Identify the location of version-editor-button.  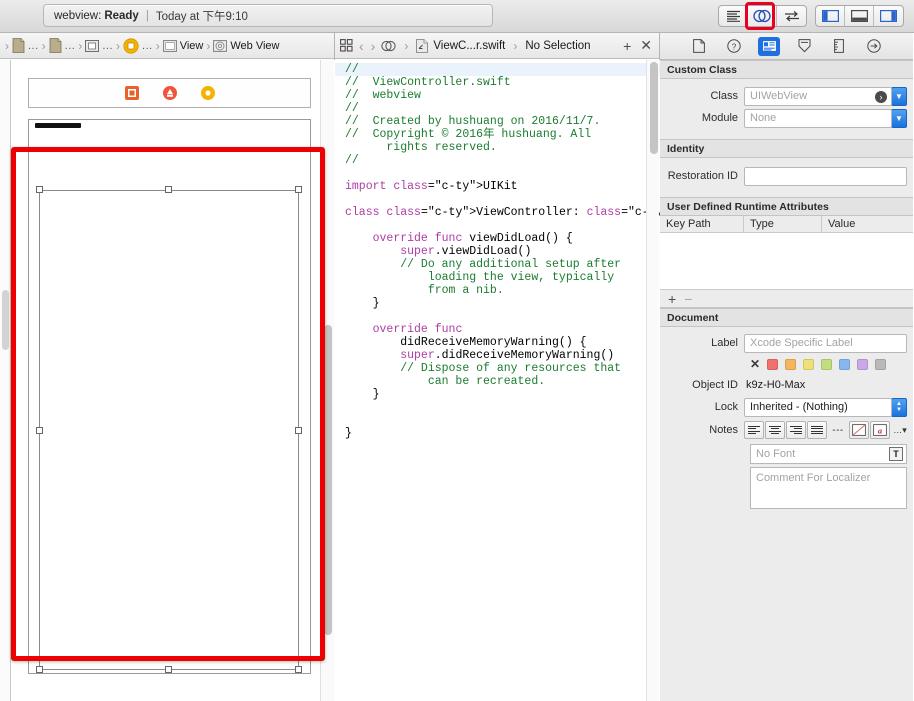
(791, 16).